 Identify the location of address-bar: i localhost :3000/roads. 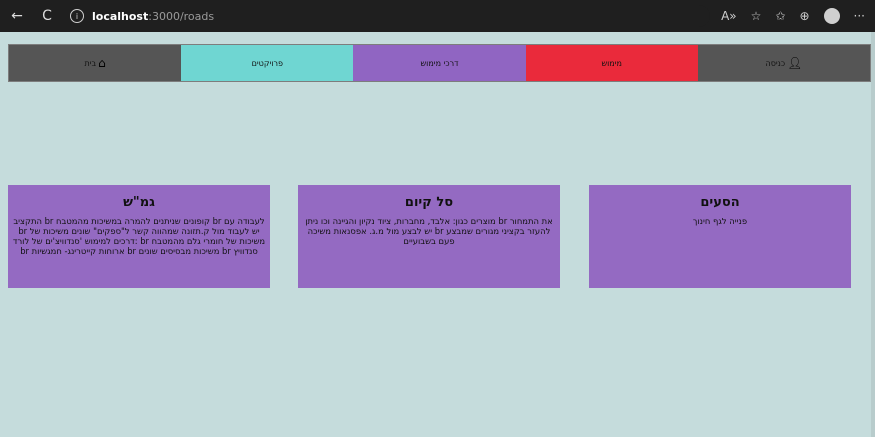
(390, 16).